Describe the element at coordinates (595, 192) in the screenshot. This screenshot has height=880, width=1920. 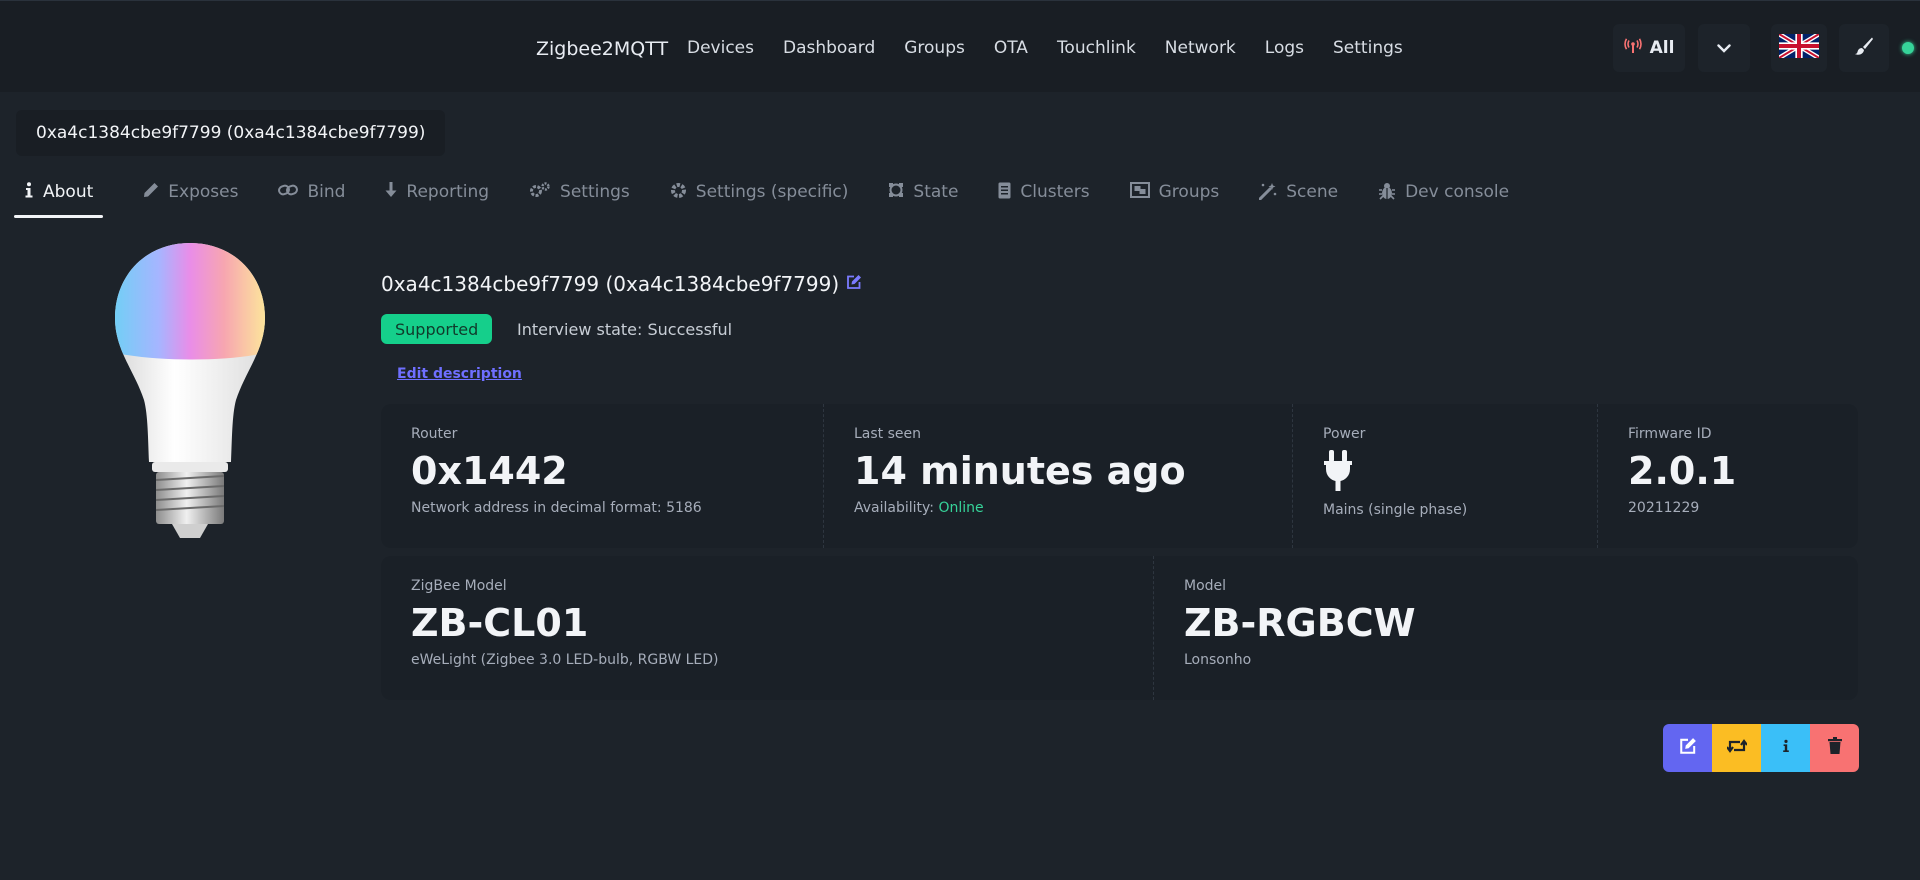
I see `tab-settings-label: Settings` at that location.